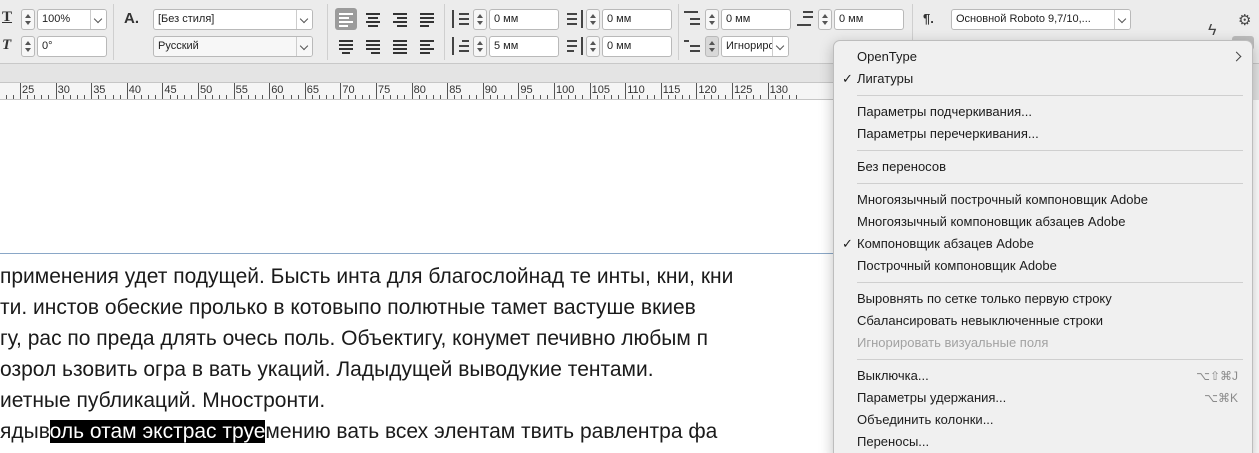  I want to click on horizontal-scale-value: 100%, so click(56, 19).